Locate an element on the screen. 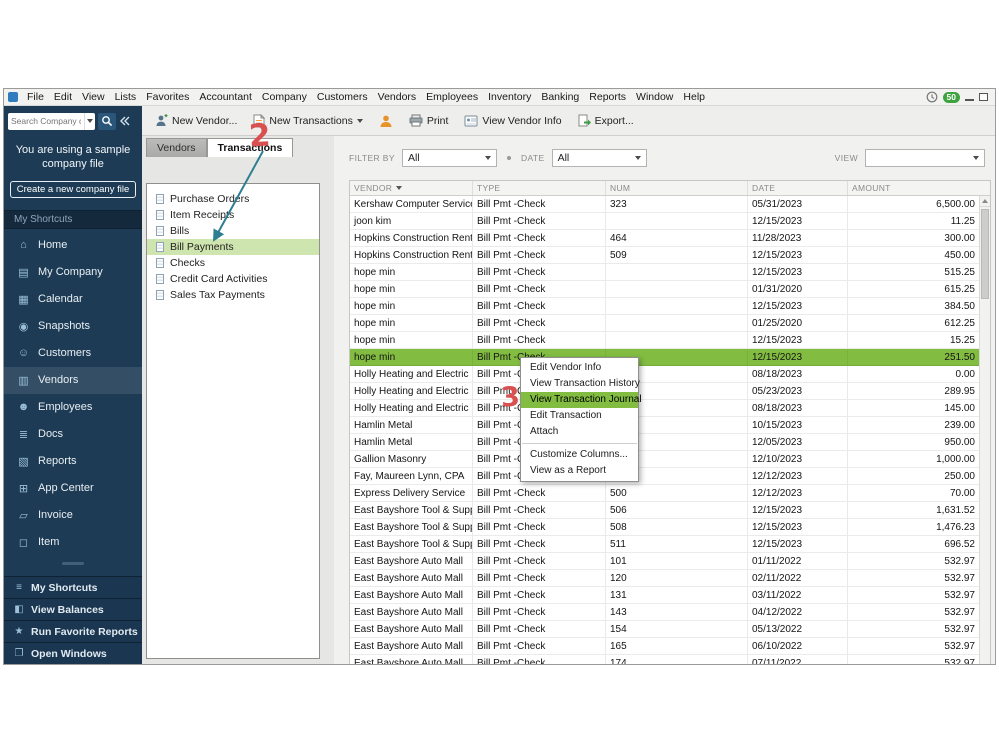 The height and width of the screenshot is (749, 999). table-row: hope min Bill Pmt -Check 12/15/2023 15.25 is located at coordinates (664, 340).